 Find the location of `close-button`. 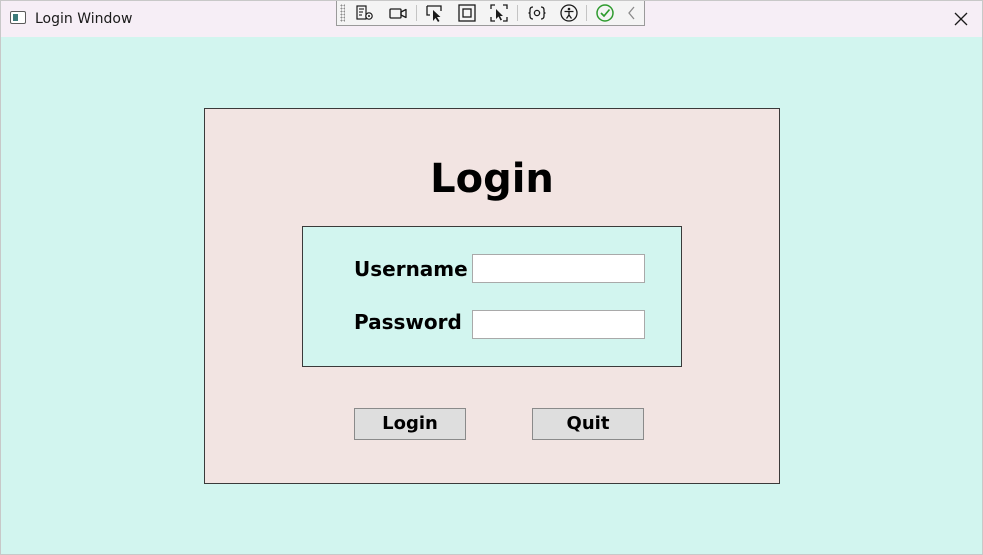

close-button is located at coordinates (959, 19).